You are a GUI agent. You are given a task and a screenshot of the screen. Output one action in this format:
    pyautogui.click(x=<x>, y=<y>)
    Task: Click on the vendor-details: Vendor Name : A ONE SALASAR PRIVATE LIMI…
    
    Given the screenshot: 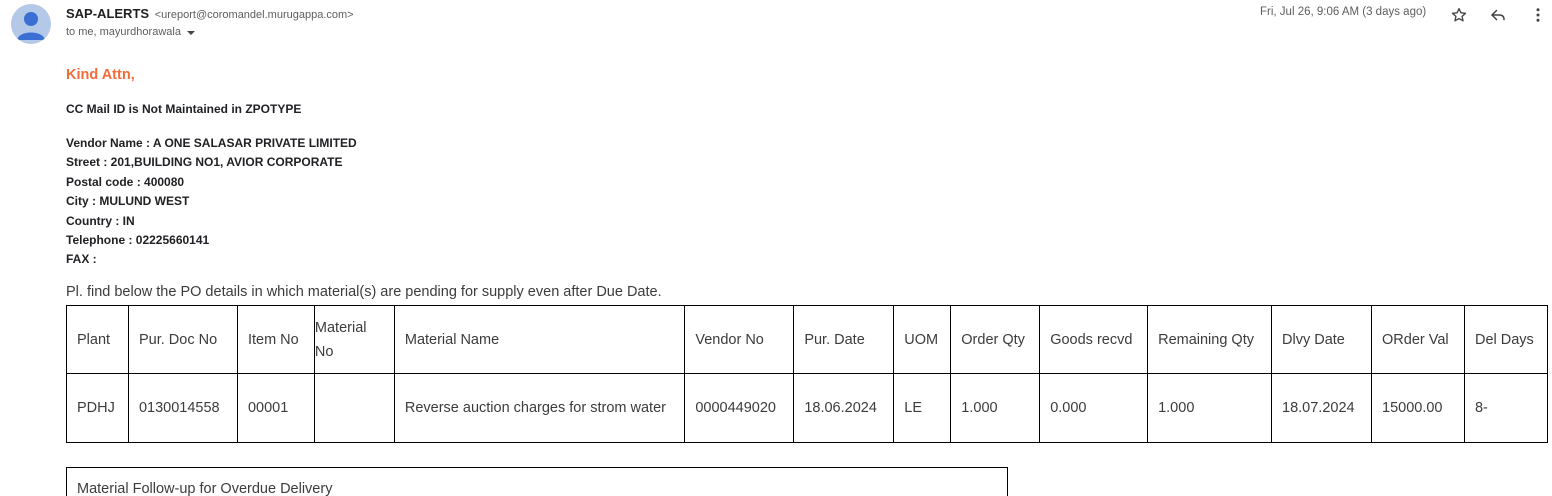 What is the action you would take?
    pyautogui.click(x=211, y=202)
    